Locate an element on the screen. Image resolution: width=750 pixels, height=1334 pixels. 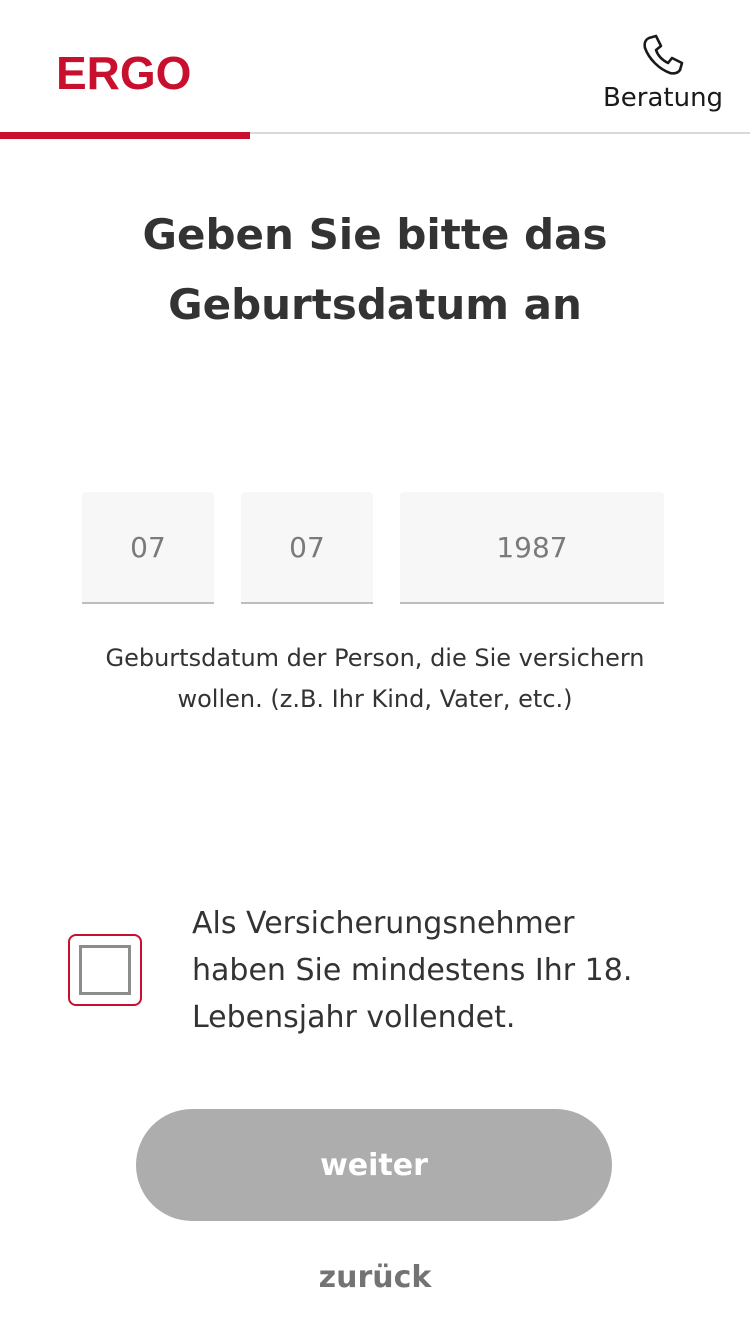
phone-icon is located at coordinates (663, 54).